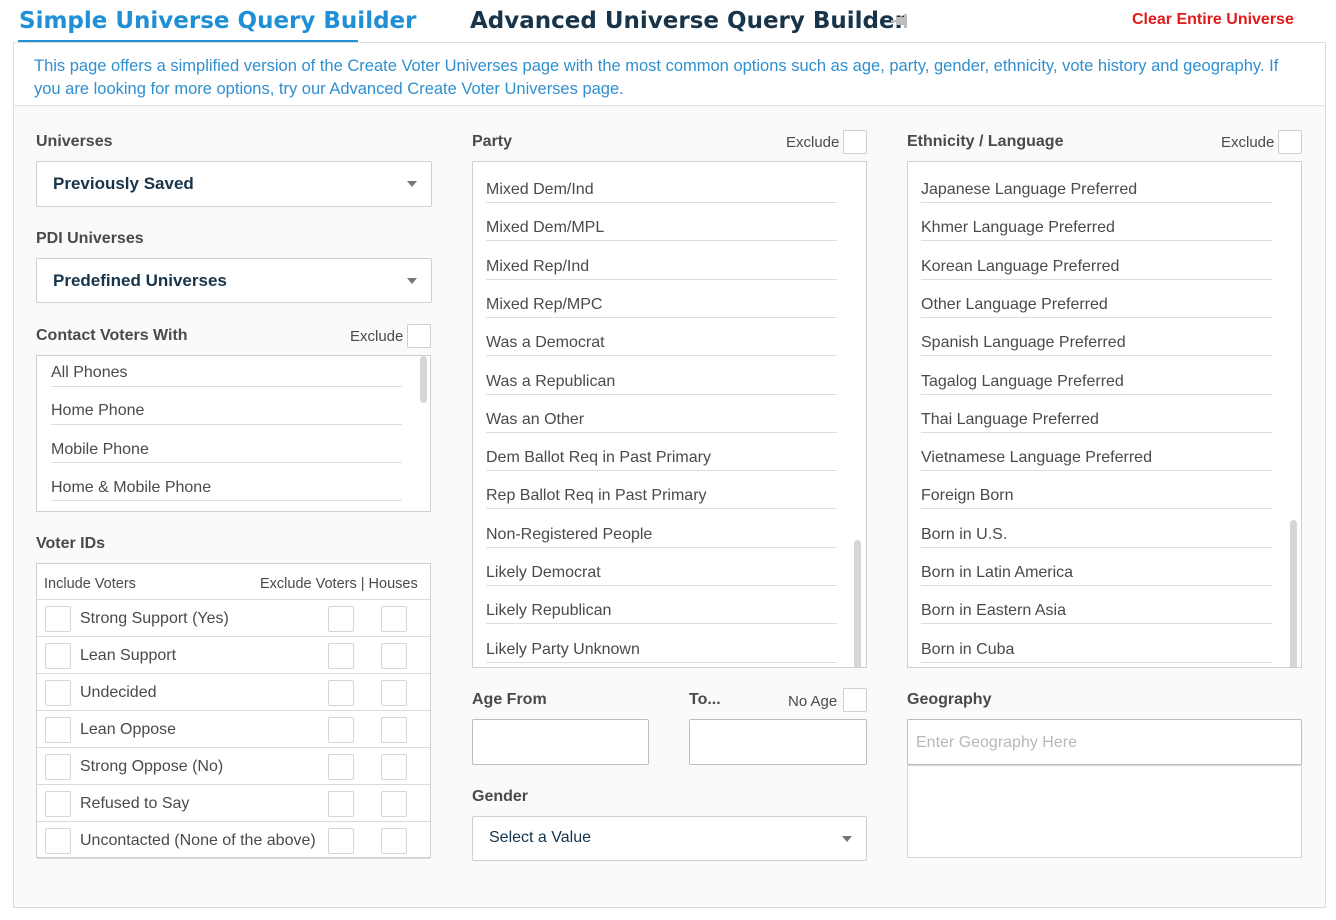  Describe the element at coordinates (949, 699) in the screenshot. I see `geography-label: Geography` at that location.